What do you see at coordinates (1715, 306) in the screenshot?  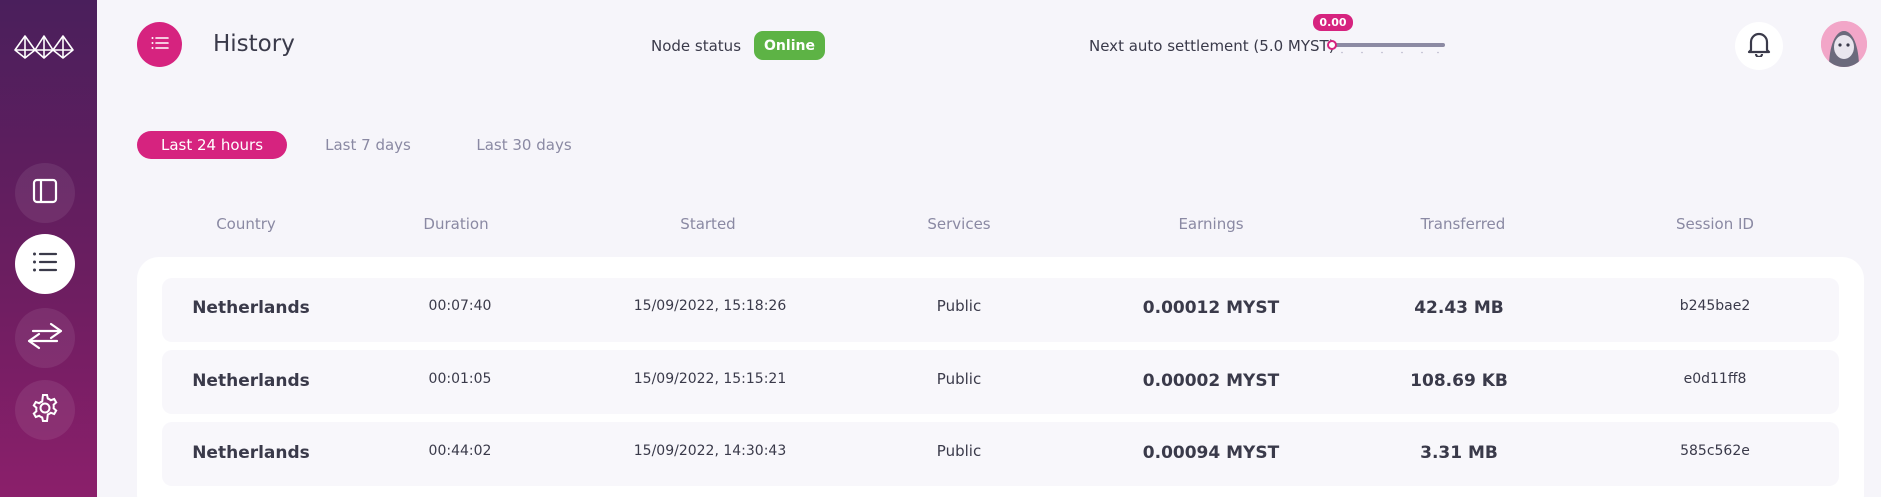 I see `cell-session-id: b245bae2` at bounding box center [1715, 306].